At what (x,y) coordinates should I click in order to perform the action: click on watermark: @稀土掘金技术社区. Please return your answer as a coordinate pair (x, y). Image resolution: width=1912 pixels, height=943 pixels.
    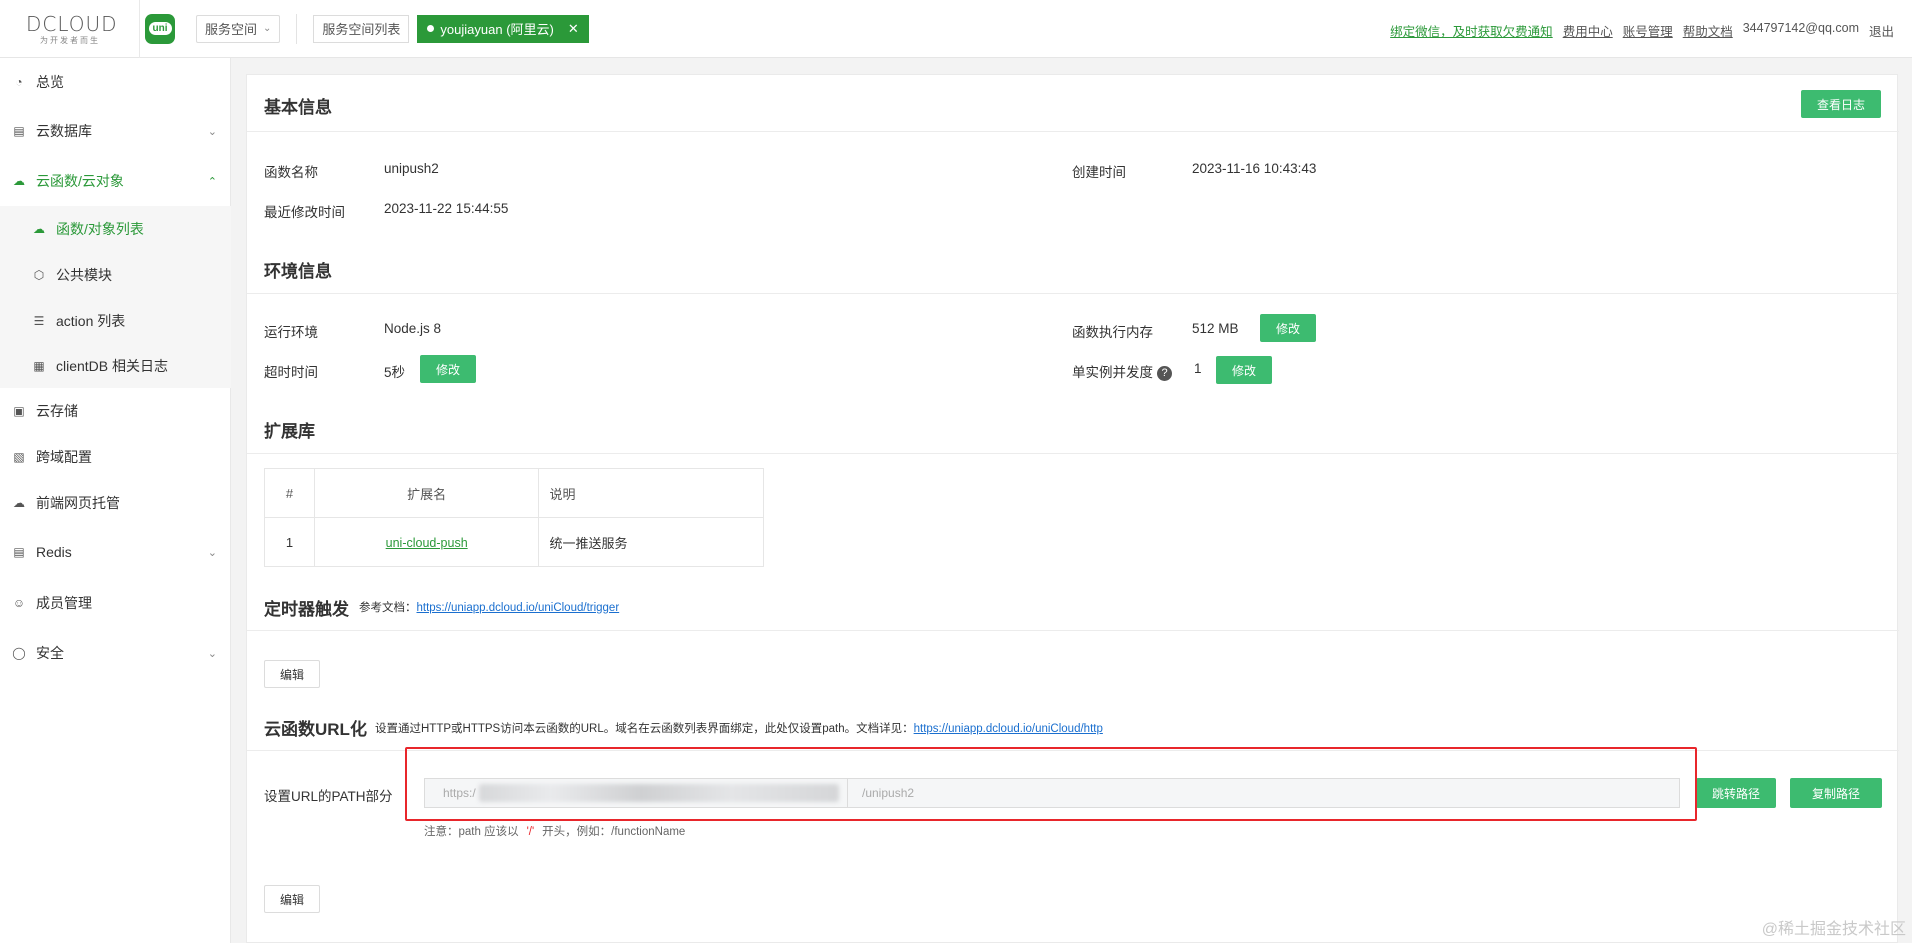
    Looking at the image, I should click on (1833, 929).